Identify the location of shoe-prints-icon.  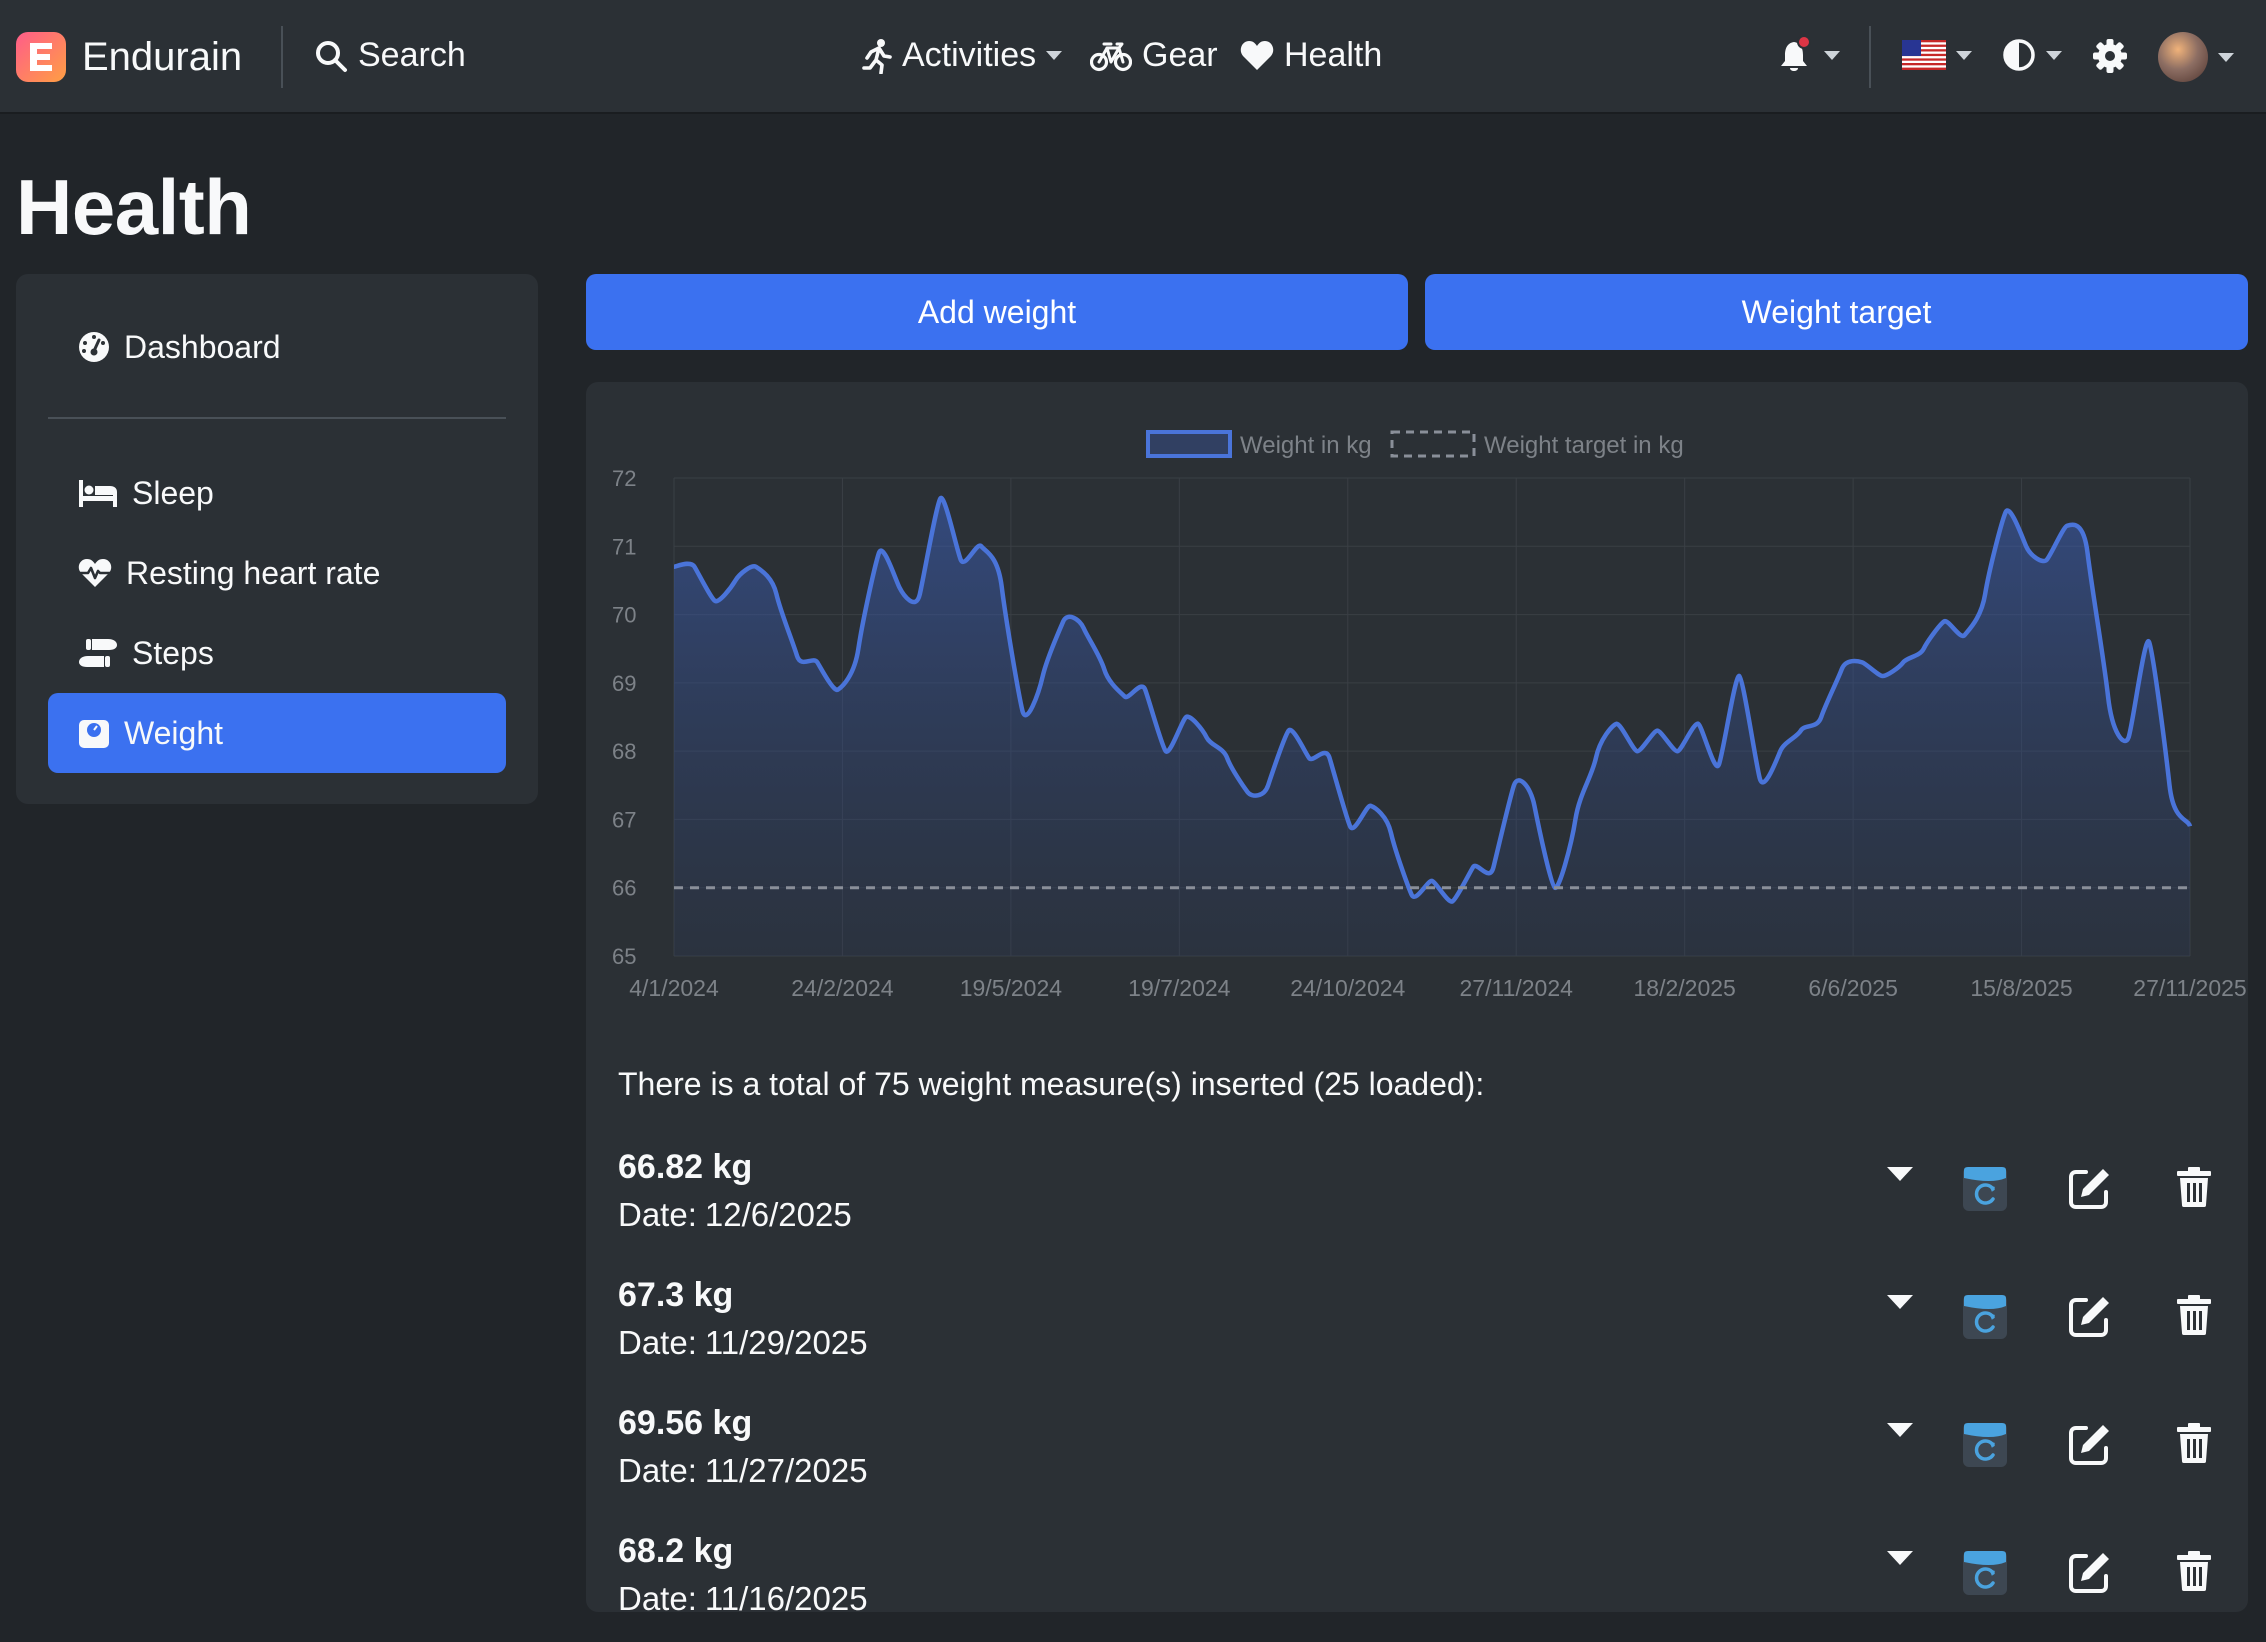
(98, 653).